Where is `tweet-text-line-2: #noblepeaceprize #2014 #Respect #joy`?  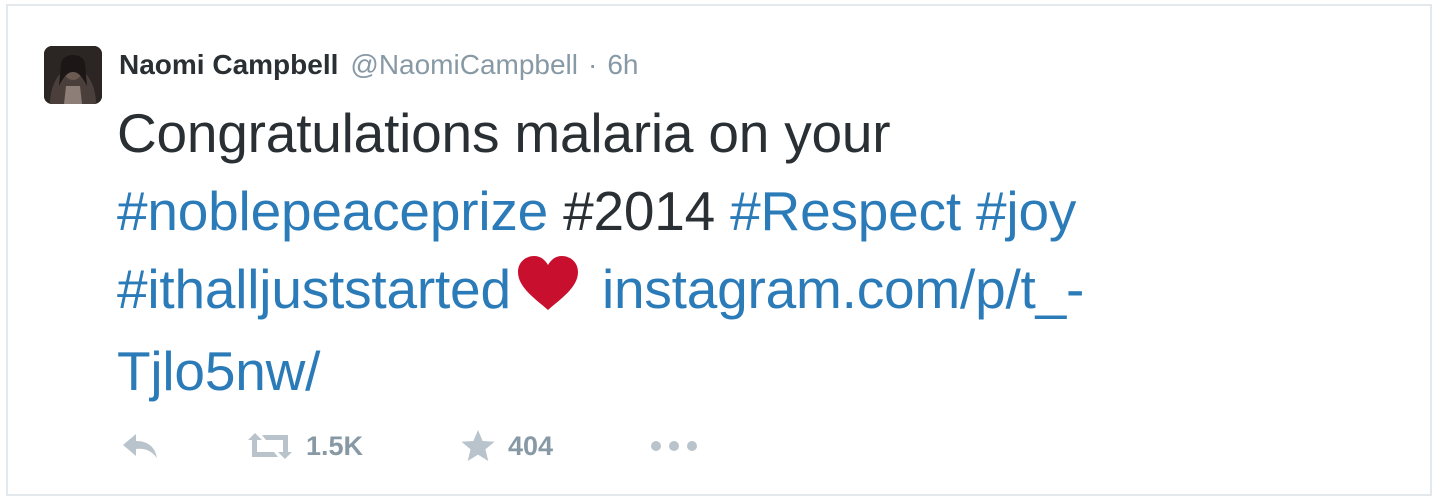
tweet-text-line-2: #noblepeaceprize #2014 #Respect #joy is located at coordinates (732, 211).